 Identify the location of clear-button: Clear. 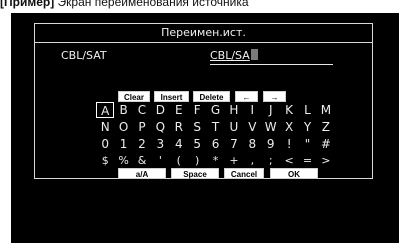
(134, 96).